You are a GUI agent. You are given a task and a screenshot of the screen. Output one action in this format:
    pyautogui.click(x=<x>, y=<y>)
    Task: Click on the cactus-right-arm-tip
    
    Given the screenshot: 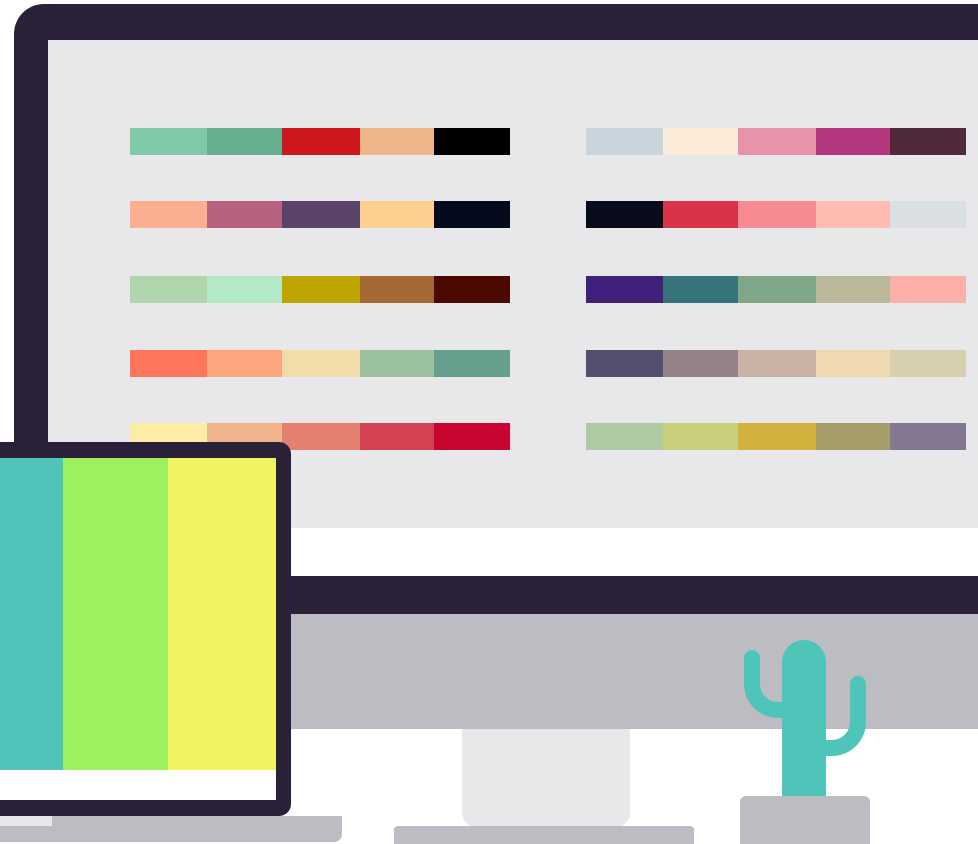 What is the action you would take?
    pyautogui.click(x=858, y=684)
    